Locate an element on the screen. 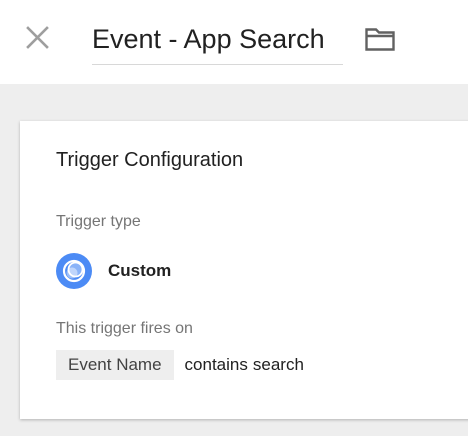 This screenshot has width=468, height=436. trigger-type-selector: Custom is located at coordinates (113, 271).